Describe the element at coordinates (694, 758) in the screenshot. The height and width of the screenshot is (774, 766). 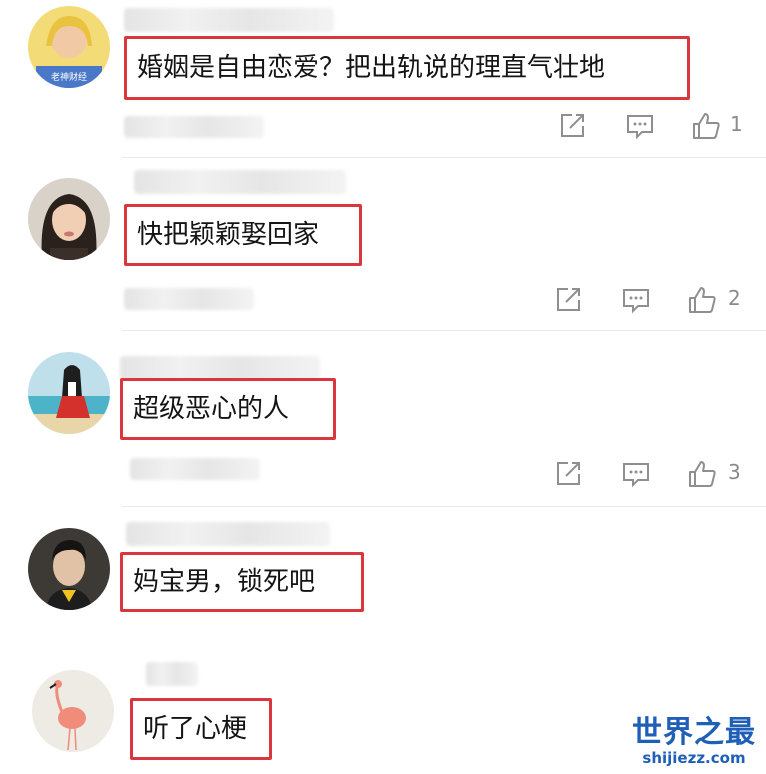
I see `watermark-url: shijiezz.com` at that location.